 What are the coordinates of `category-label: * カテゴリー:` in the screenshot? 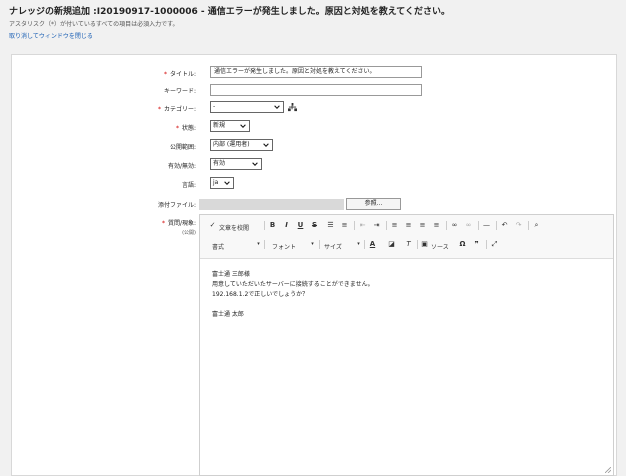 It's located at (176, 109).